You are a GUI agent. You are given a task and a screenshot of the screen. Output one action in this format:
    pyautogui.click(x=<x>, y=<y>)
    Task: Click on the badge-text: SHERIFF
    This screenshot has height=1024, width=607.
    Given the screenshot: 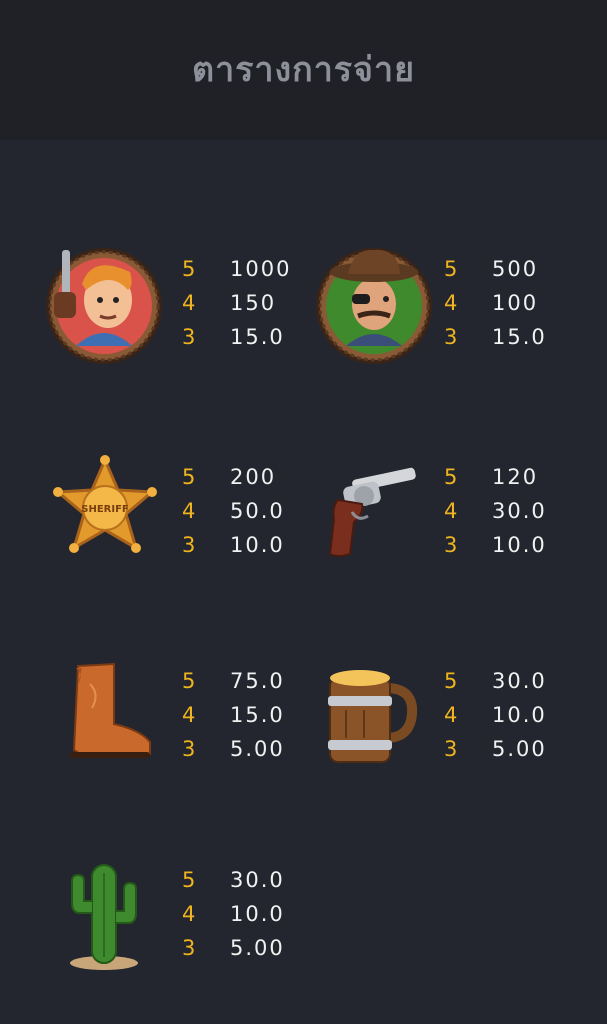 What is the action you would take?
    pyautogui.click(x=105, y=509)
    